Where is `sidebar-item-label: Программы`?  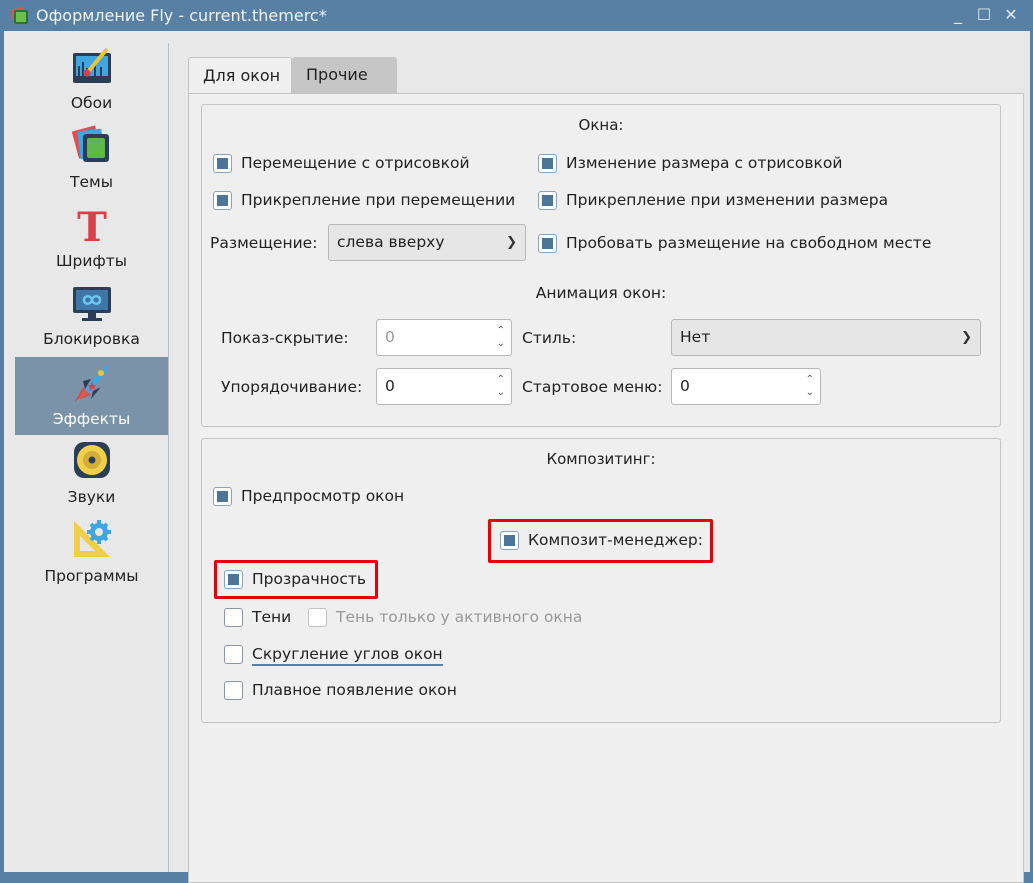
sidebar-item-label: Программы is located at coordinates (91, 576).